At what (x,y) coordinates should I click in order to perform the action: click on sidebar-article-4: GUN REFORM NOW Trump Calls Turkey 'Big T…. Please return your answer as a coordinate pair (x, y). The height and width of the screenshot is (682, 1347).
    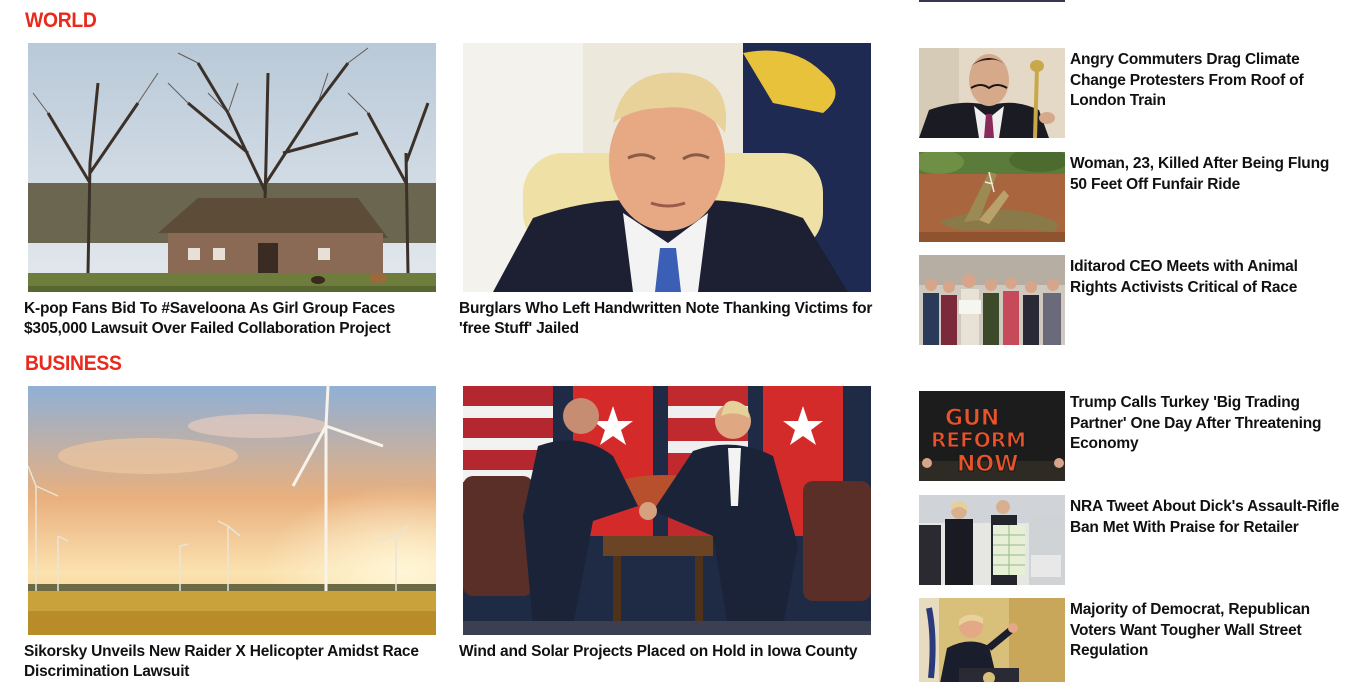
    Looking at the image, I should click on (1129, 437).